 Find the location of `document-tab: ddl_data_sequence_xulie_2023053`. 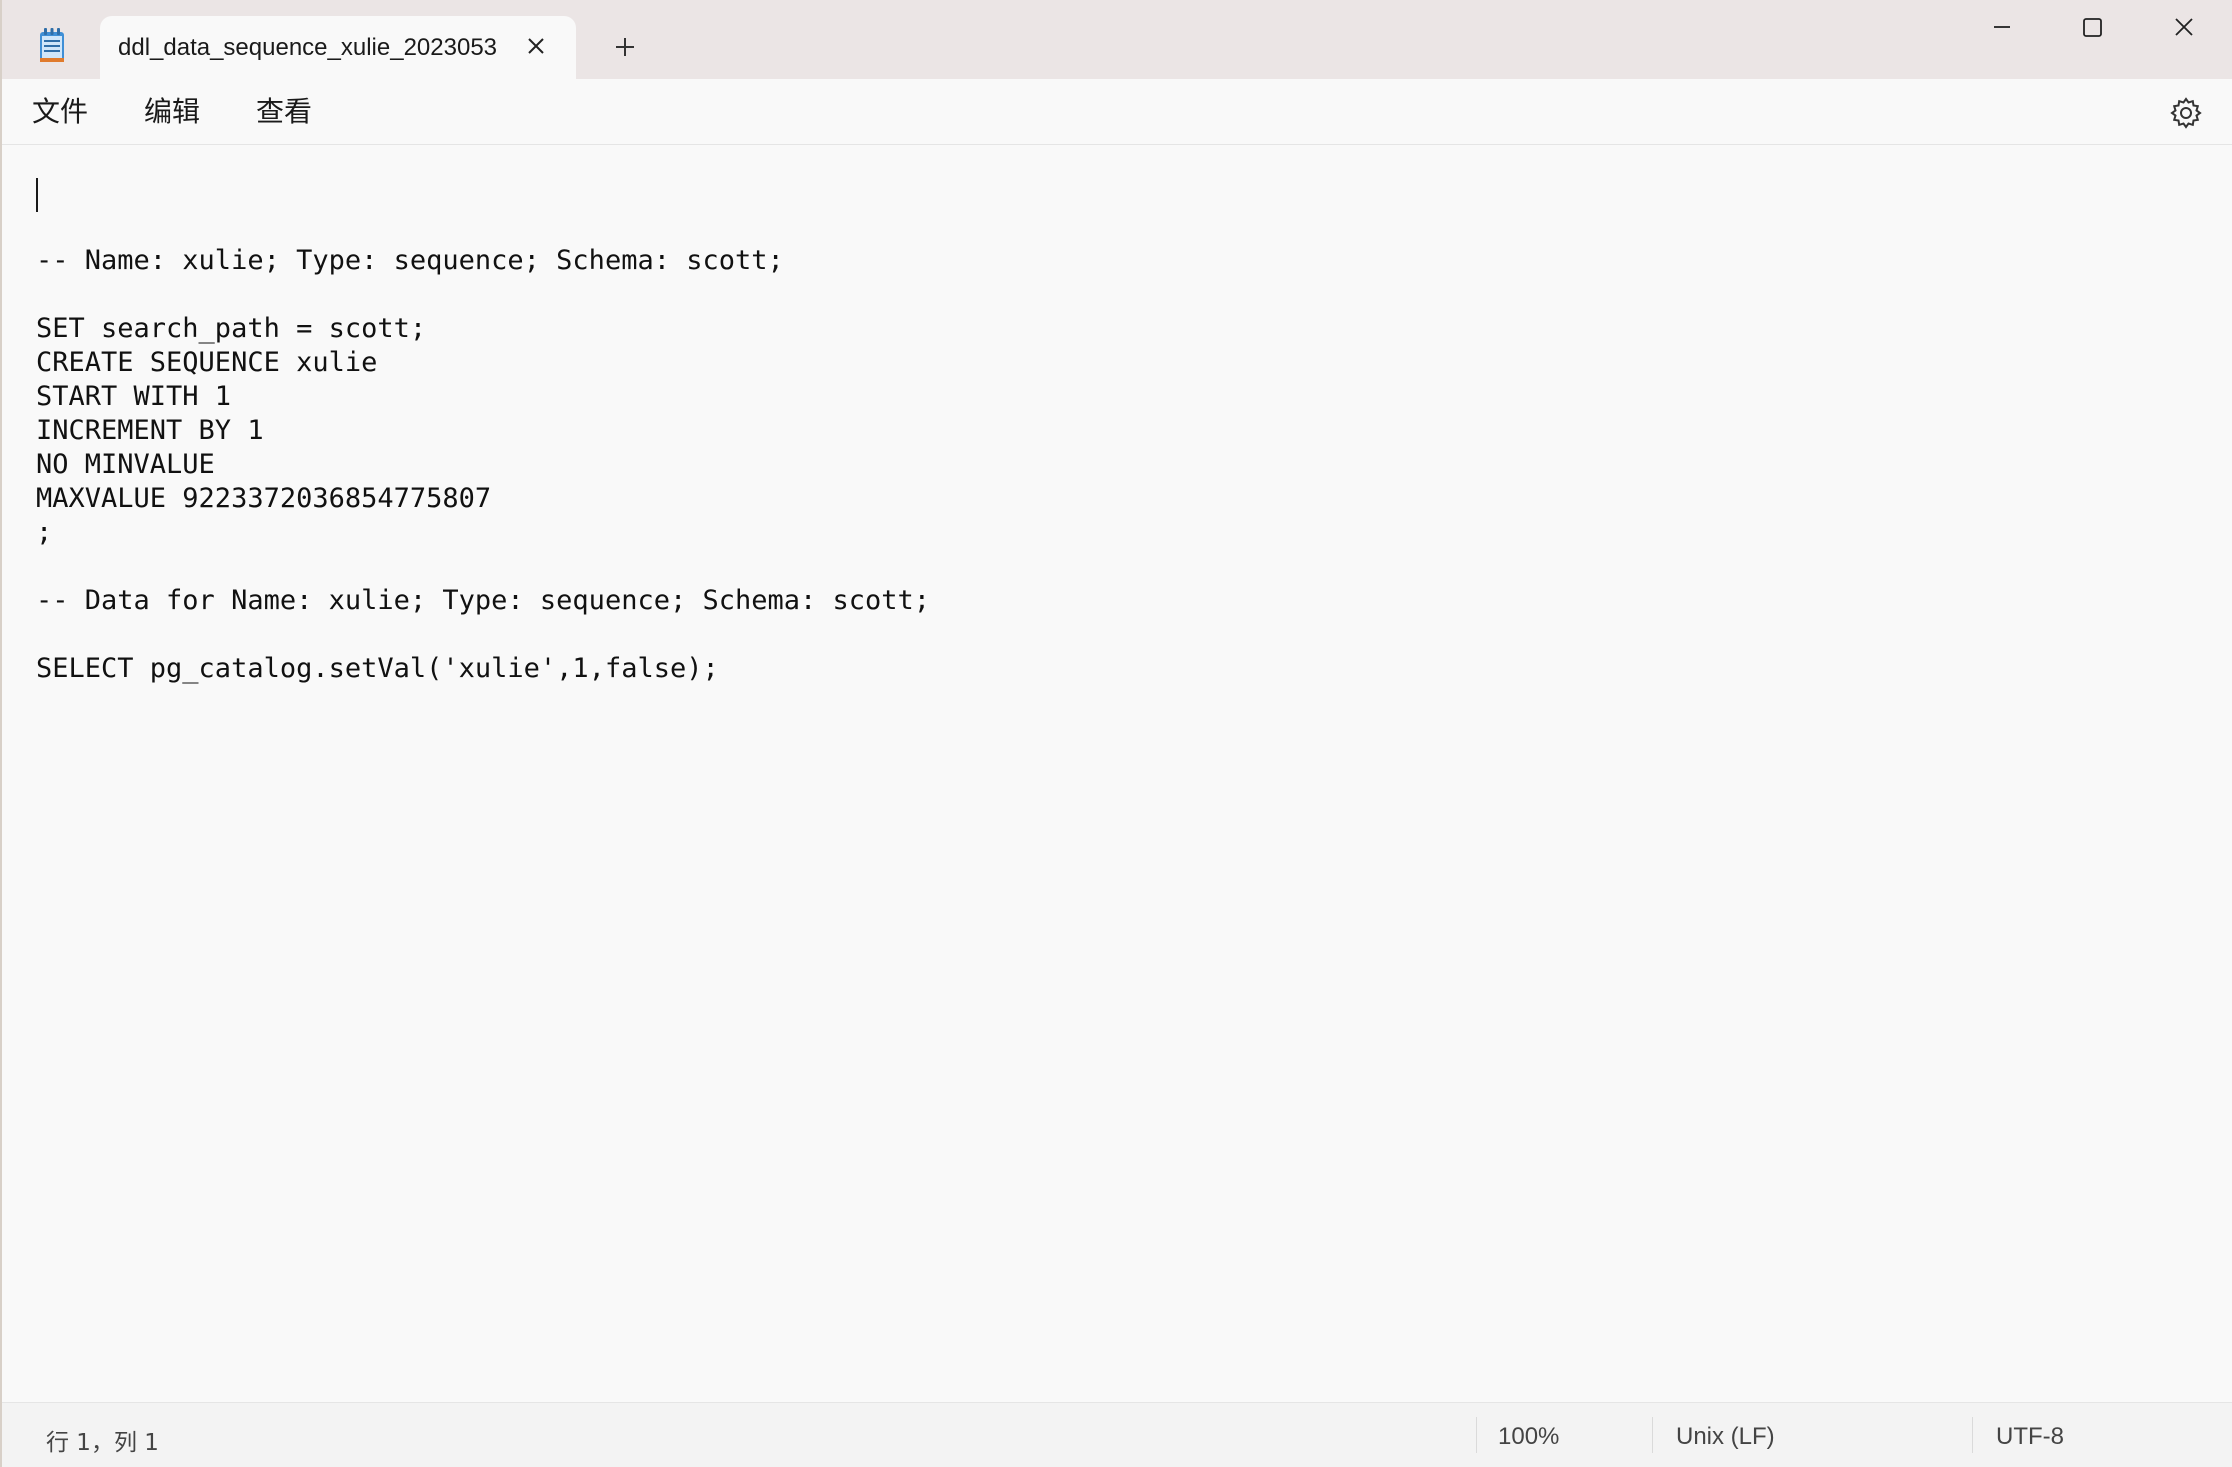

document-tab: ddl_data_sequence_xulie_2023053 is located at coordinates (338, 47).